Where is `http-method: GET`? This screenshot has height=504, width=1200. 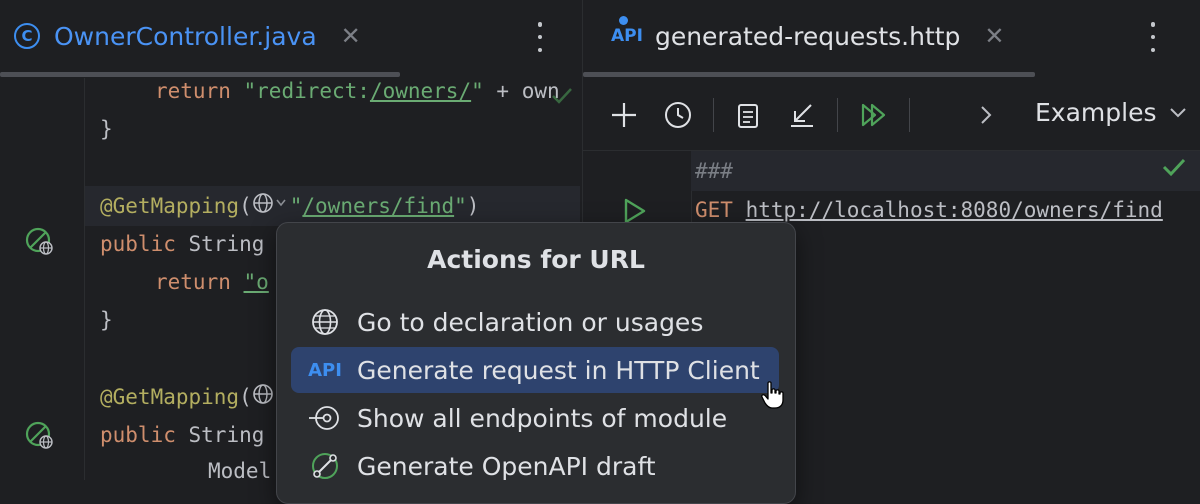
http-method: GET is located at coordinates (714, 210).